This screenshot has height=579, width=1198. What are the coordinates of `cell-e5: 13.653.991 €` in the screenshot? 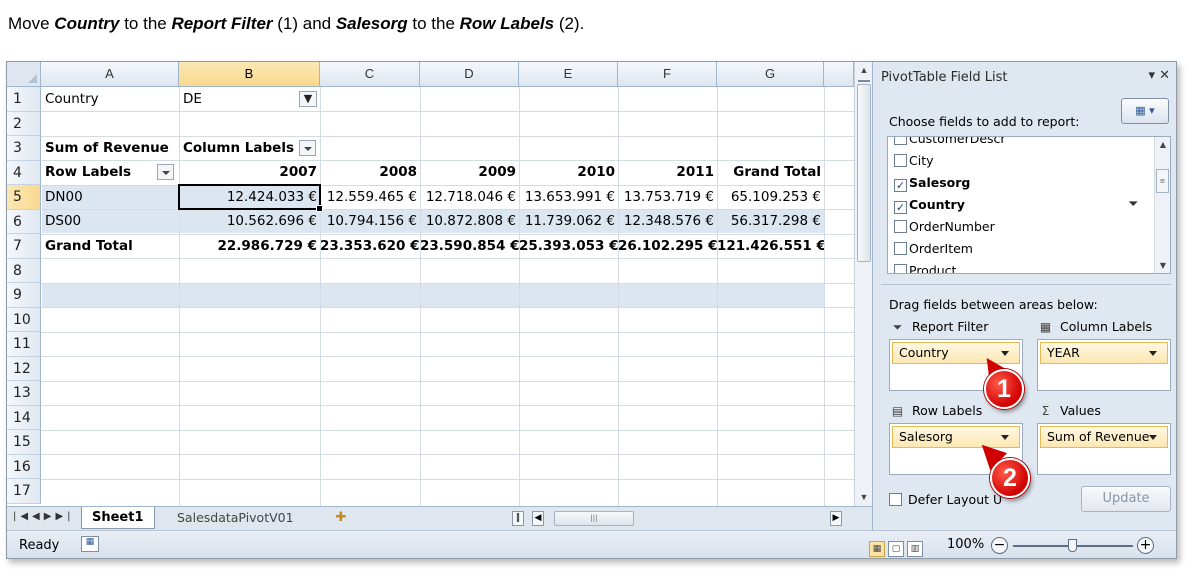 It's located at (568, 197).